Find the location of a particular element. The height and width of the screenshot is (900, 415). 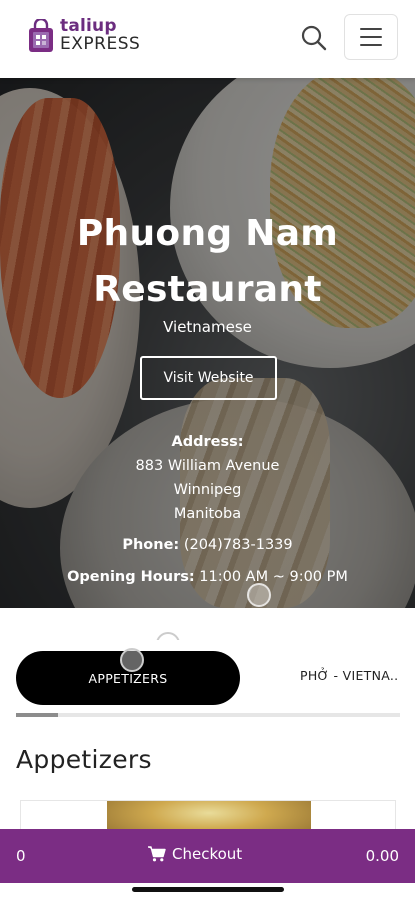

search-button is located at coordinates (314, 38).